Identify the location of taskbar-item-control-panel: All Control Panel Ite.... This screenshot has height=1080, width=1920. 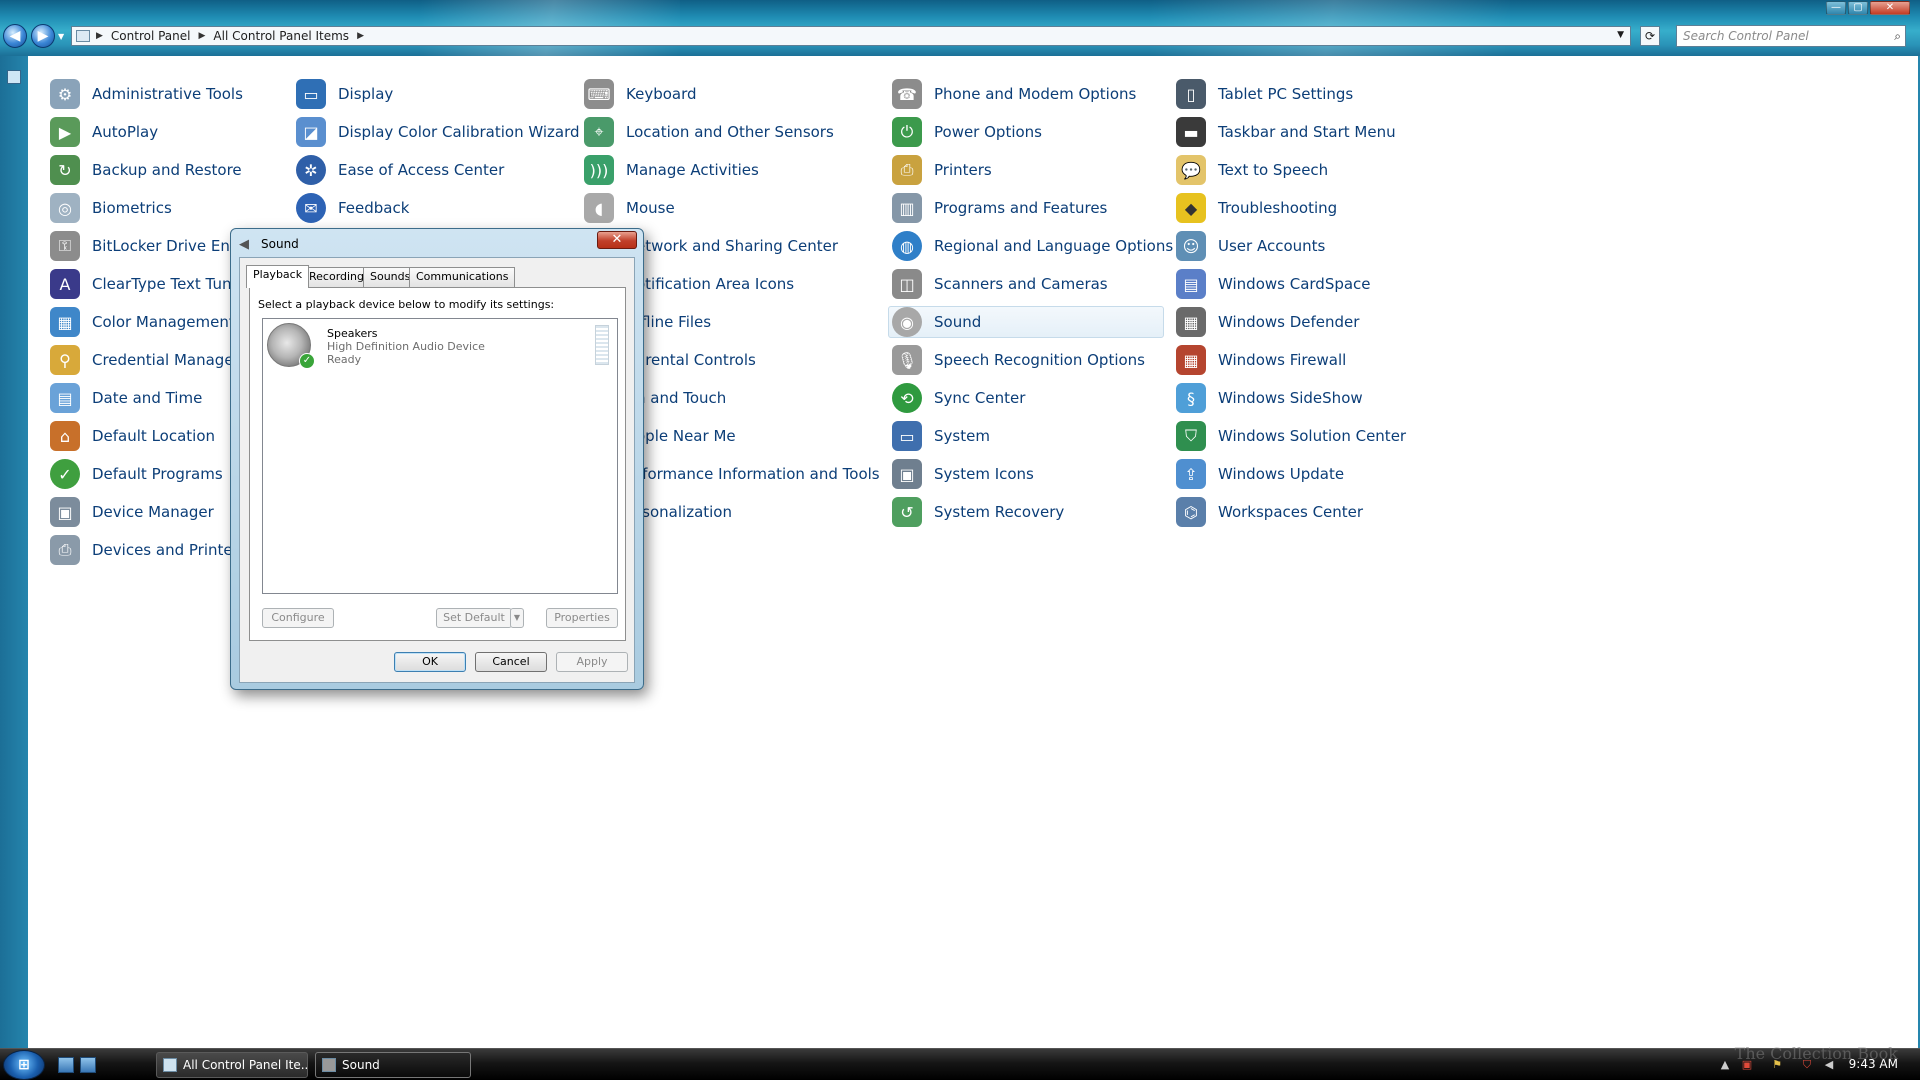
(232, 1065).